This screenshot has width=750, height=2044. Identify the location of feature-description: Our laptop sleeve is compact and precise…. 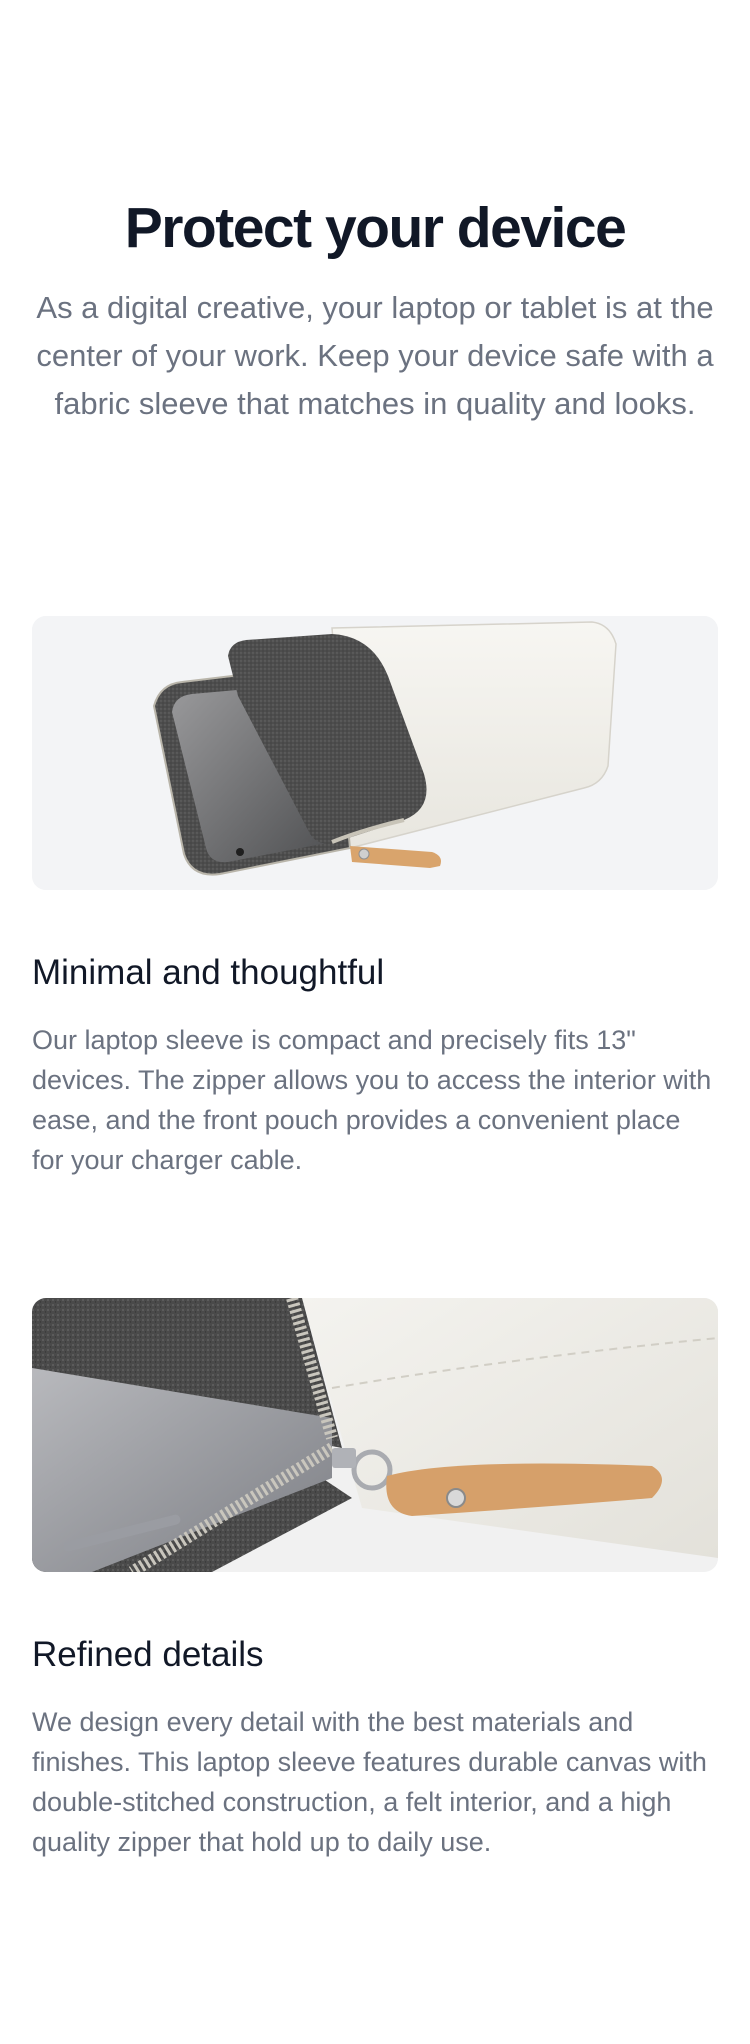
(372, 1100).